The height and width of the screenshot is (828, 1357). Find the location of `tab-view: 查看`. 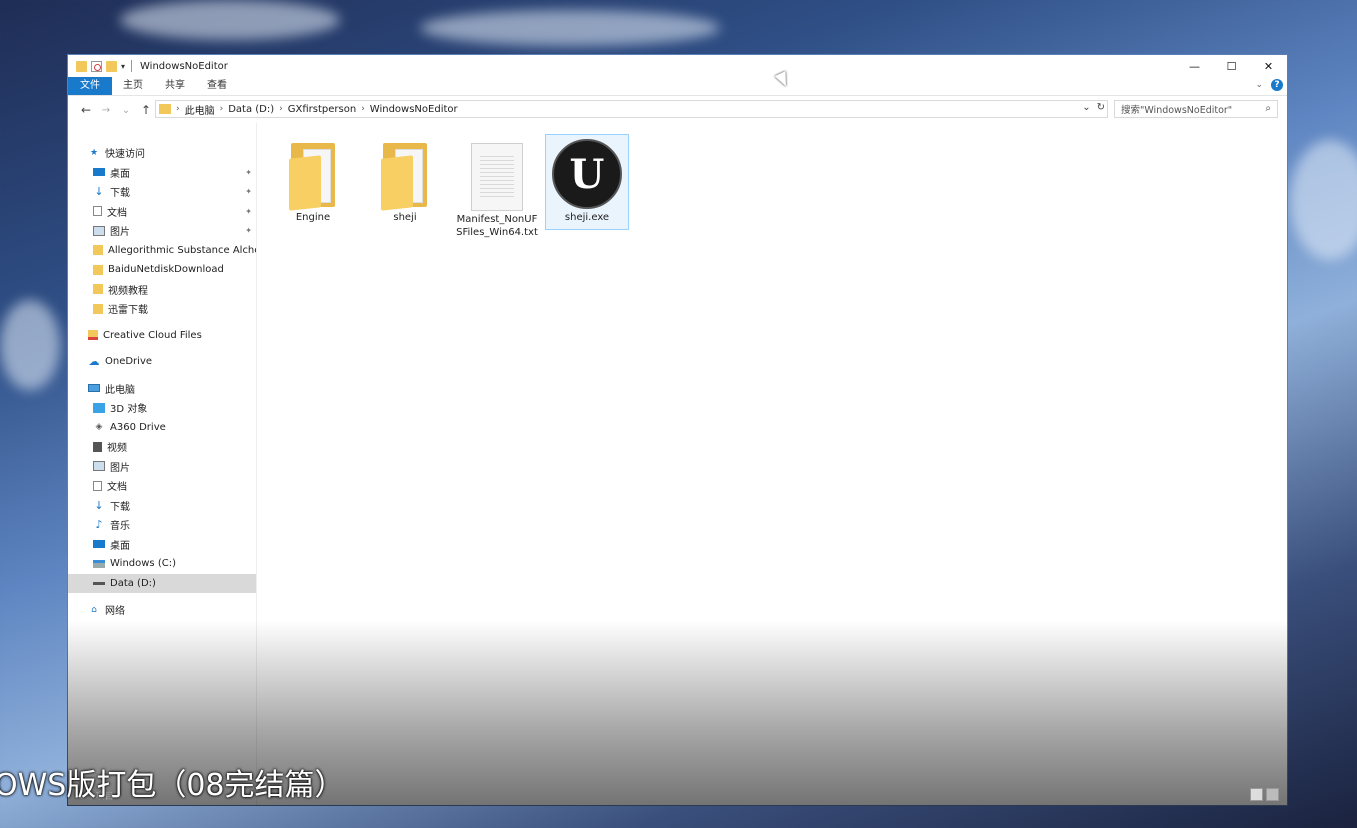

tab-view: 查看 is located at coordinates (217, 86).